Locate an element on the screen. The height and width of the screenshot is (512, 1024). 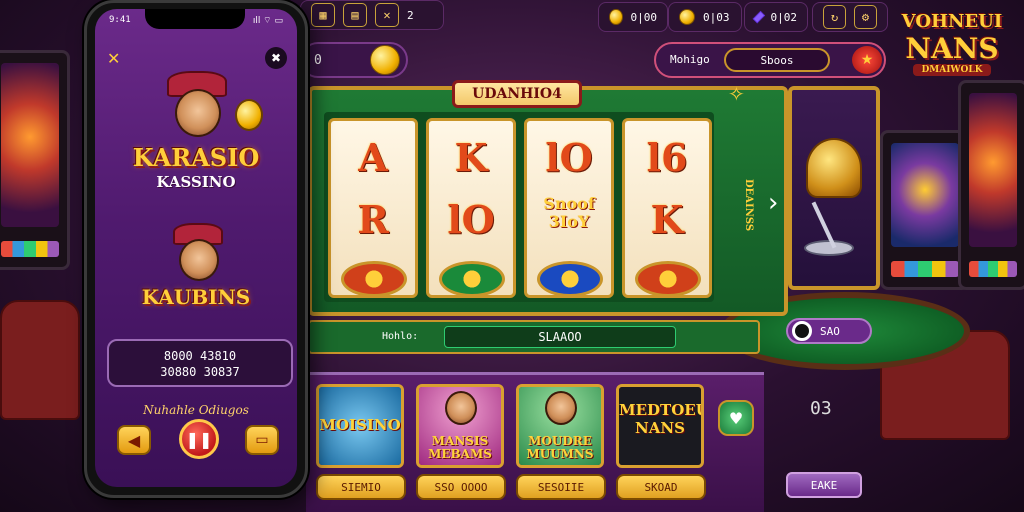
phone-logo-top: KARASIO is located at coordinates (196, 157).